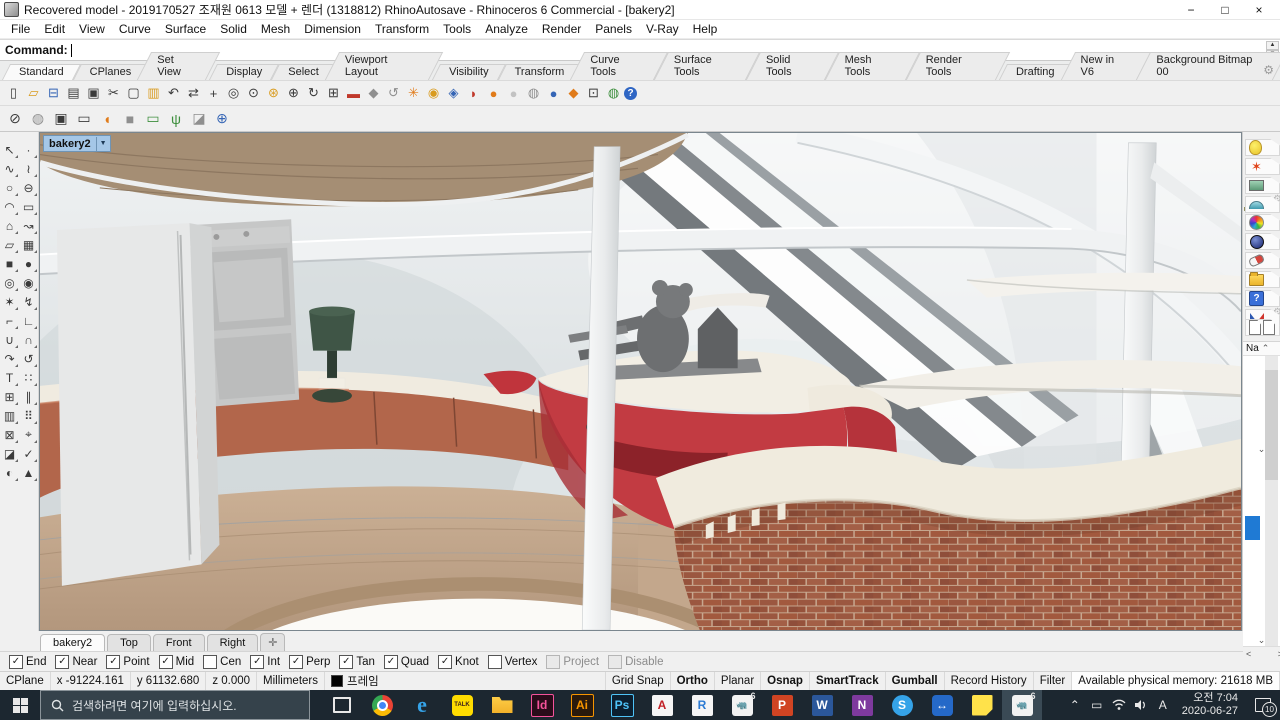  What do you see at coordinates (593, 93) in the screenshot?
I see `grid-options-icon: ⊡` at bounding box center [593, 93].